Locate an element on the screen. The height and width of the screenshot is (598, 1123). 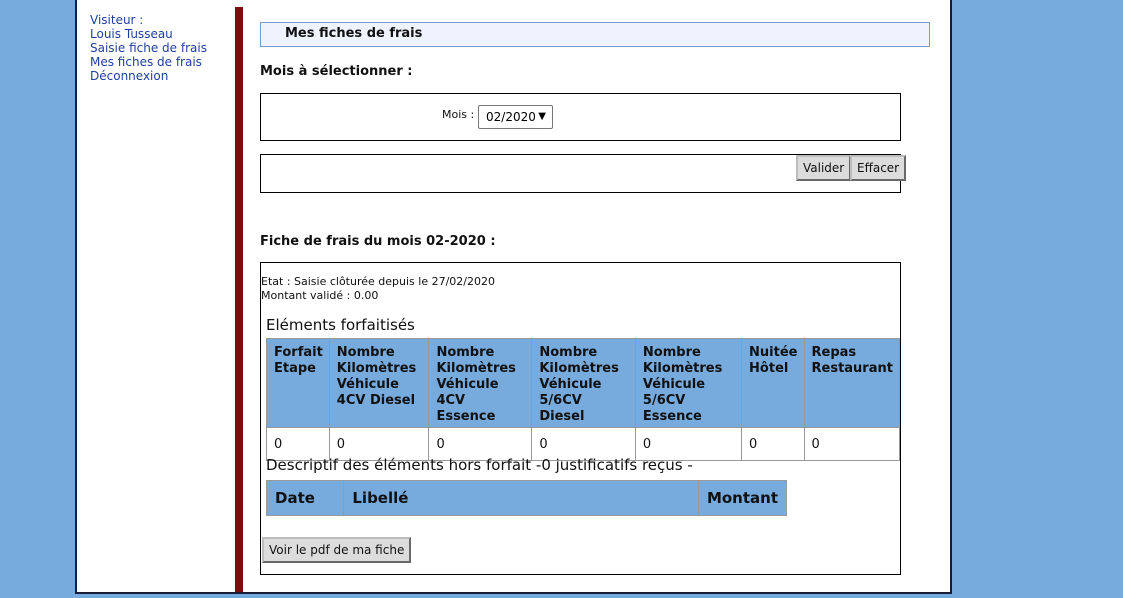
valider-button: Valider is located at coordinates (824, 168).